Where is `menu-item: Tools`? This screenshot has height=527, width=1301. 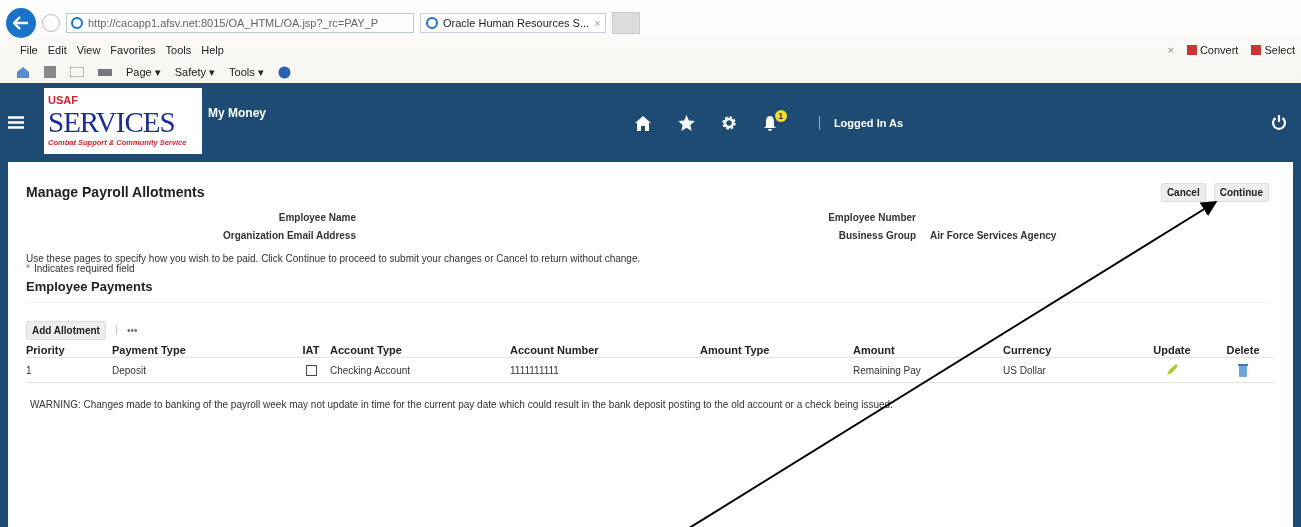 menu-item: Tools is located at coordinates (178, 50).